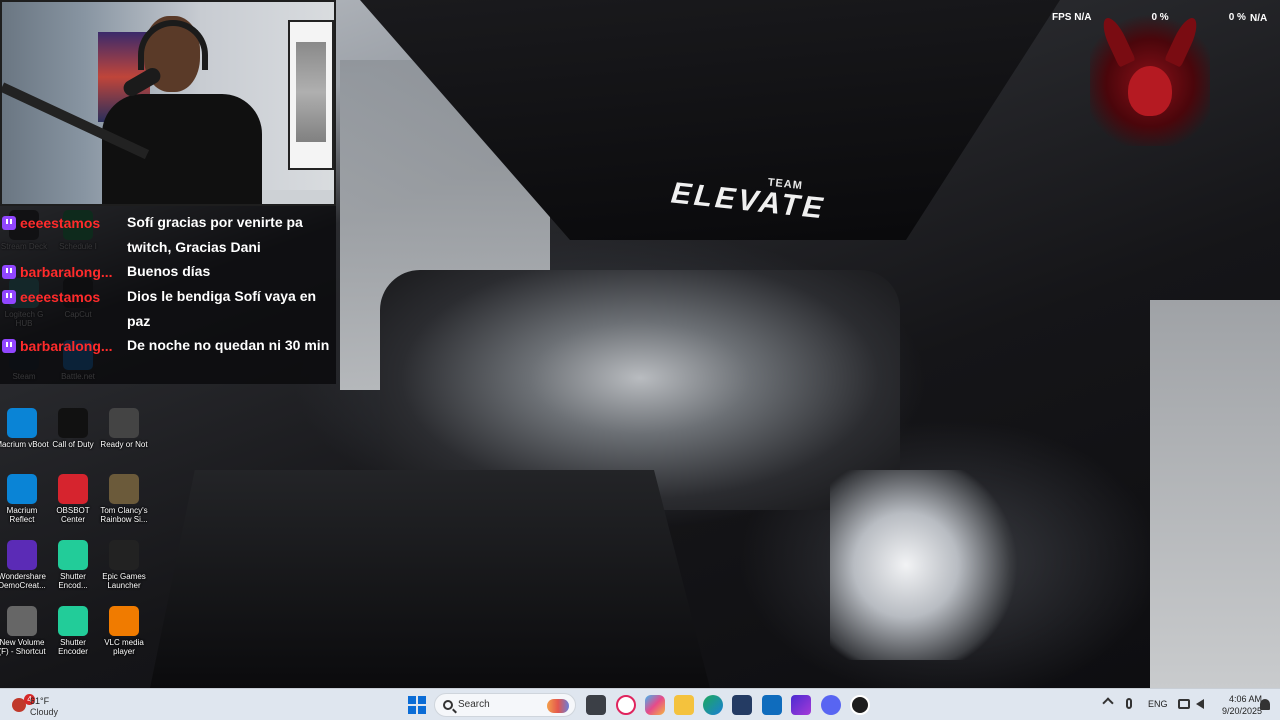 Image resolution: width=1280 pixels, height=720 pixels. I want to click on desktop-icon: Call of Duty, so click(73, 428).